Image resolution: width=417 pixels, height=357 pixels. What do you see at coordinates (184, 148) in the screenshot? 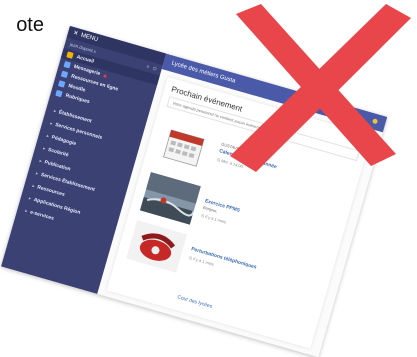
I see `calendar-icon` at bounding box center [184, 148].